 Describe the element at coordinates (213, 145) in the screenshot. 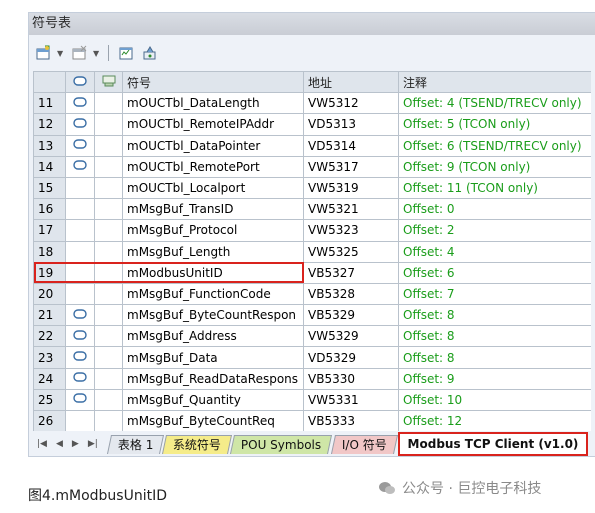

I see `symbol-cell: mOUCTbl_DataPointer` at that location.